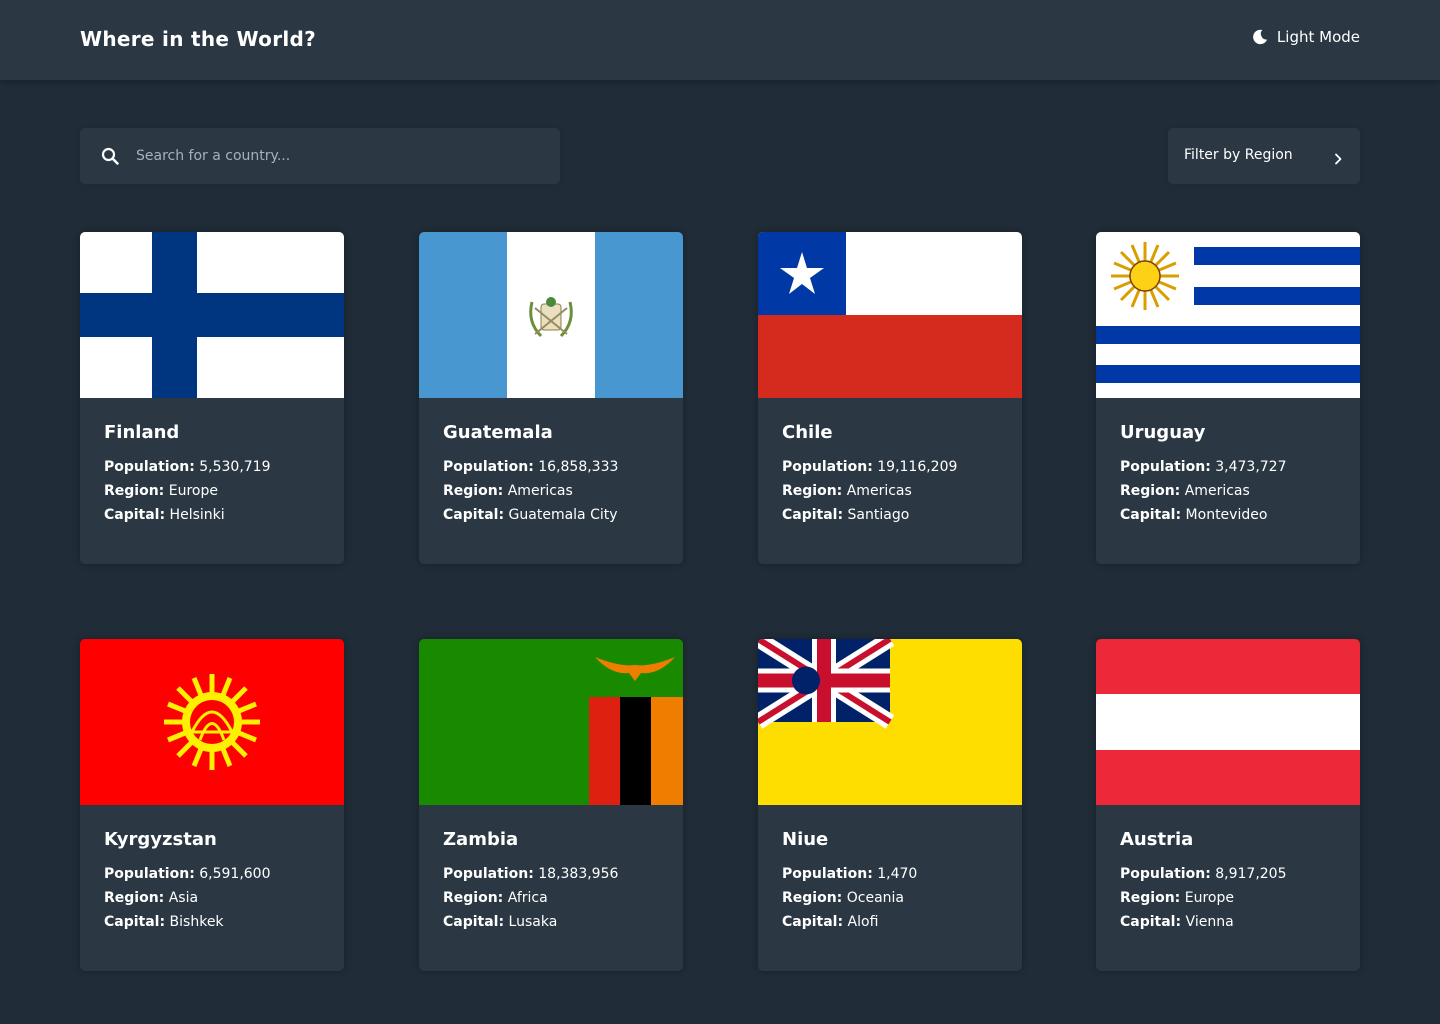 The image size is (1440, 1024). I want to click on capital-value: Helsinki, so click(197, 515).